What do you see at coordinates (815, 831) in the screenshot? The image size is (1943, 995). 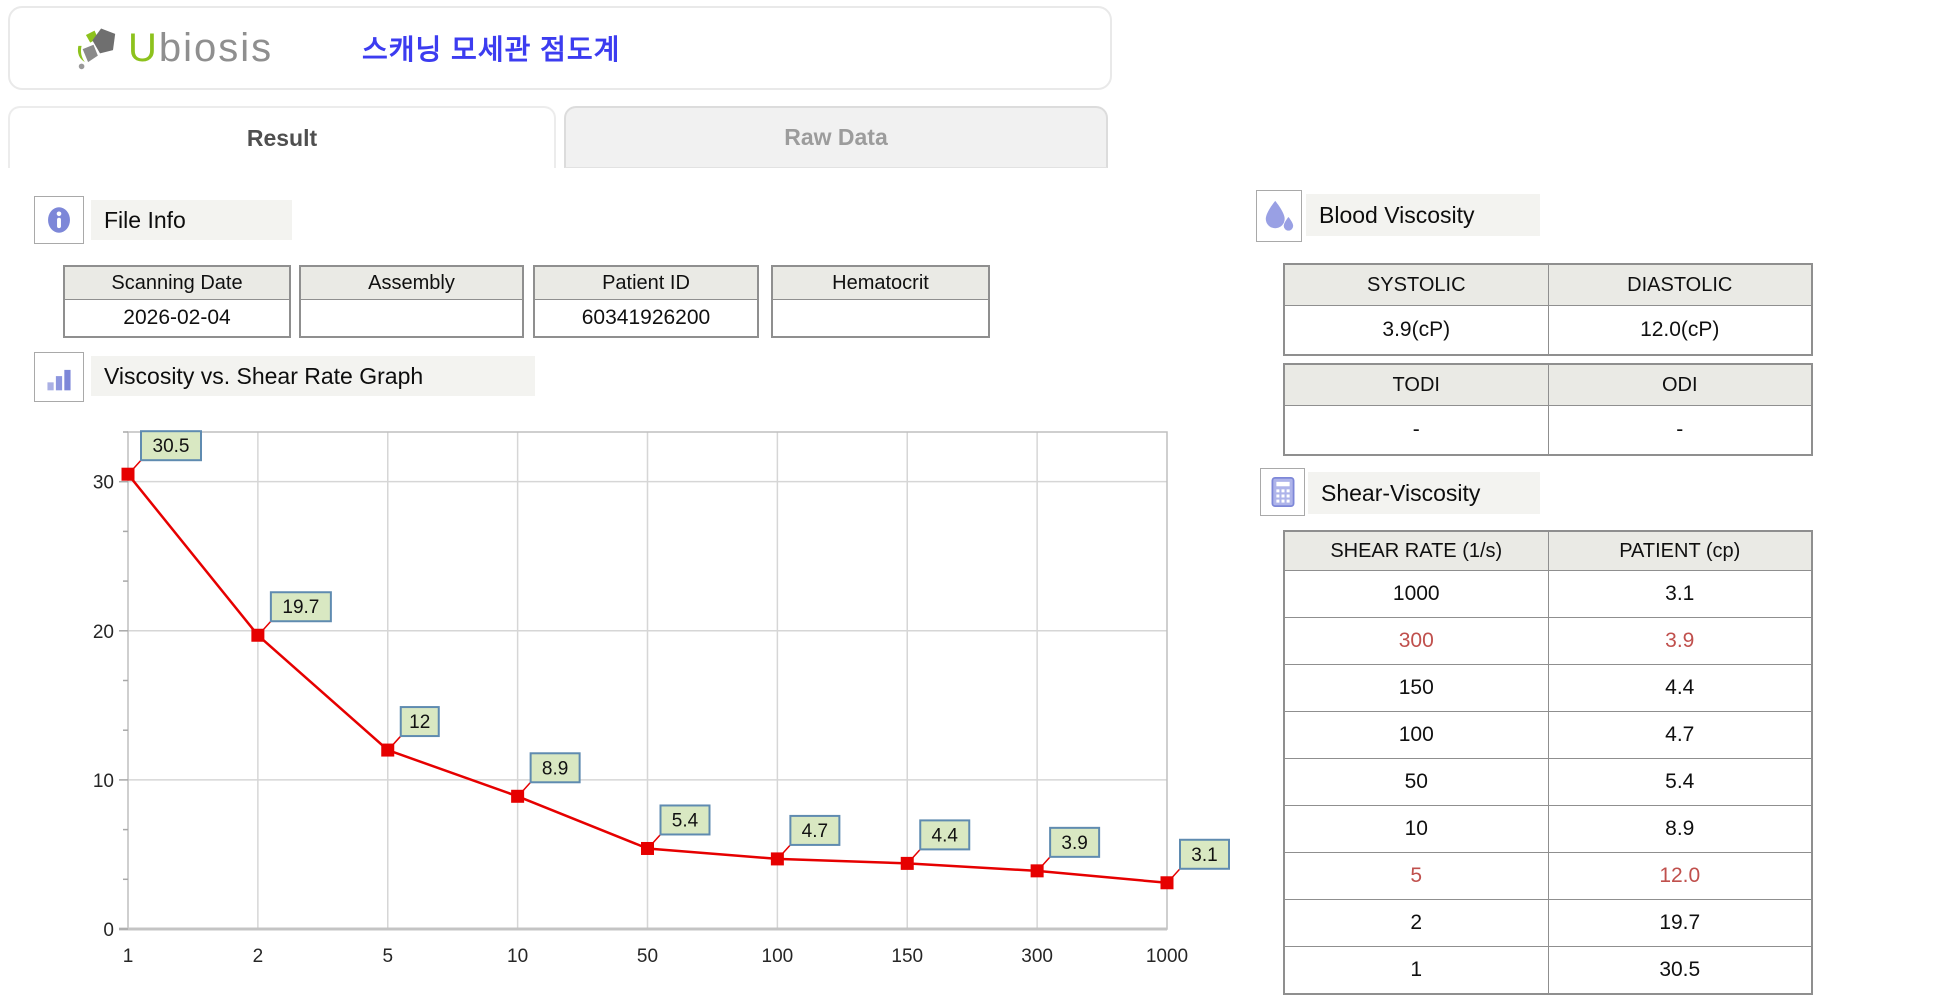 I see `chart-data-label: 4.7` at bounding box center [815, 831].